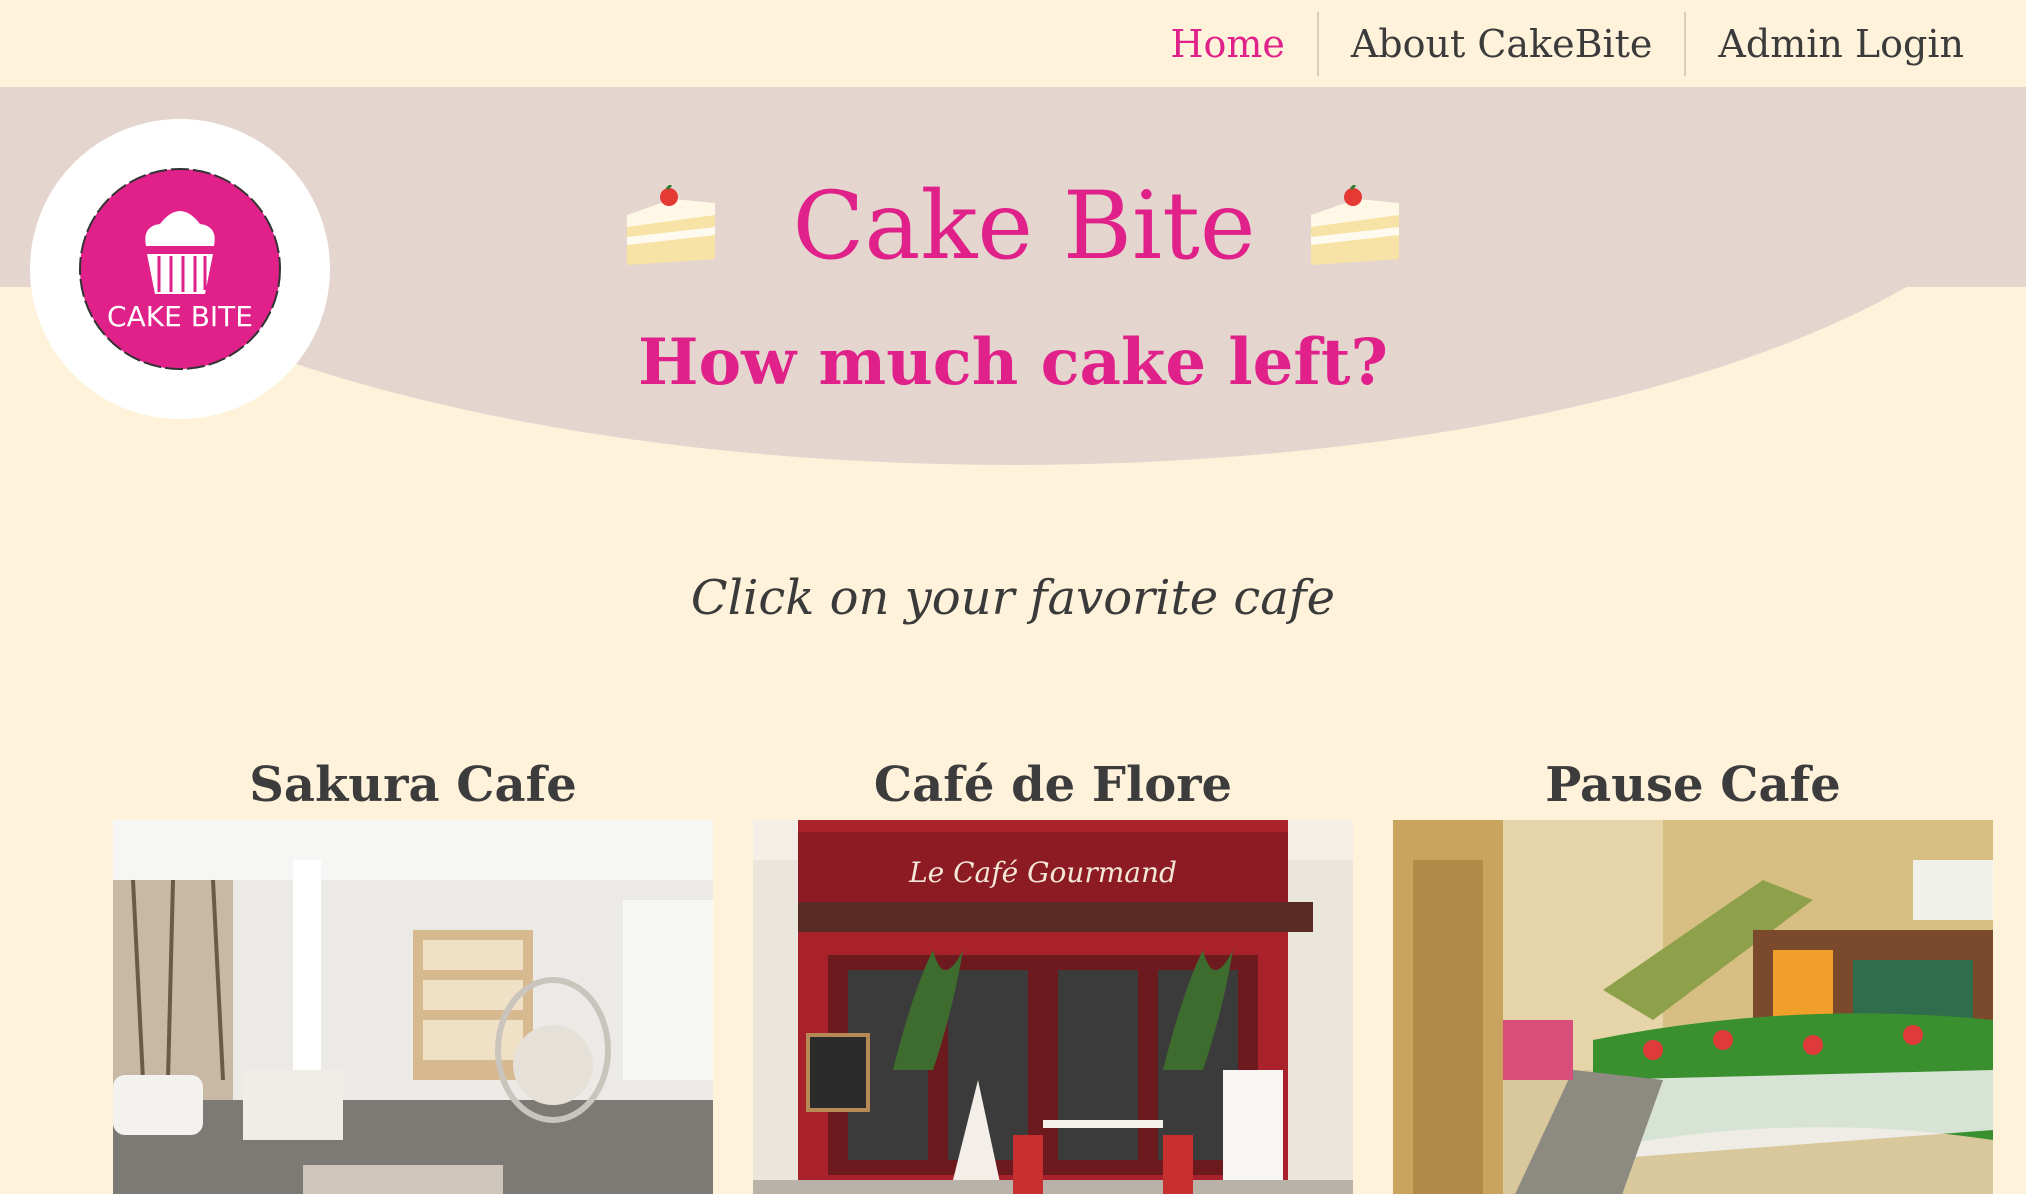  What do you see at coordinates (1013, 362) in the screenshot?
I see `hero-subtitle: How much cake left?` at bounding box center [1013, 362].